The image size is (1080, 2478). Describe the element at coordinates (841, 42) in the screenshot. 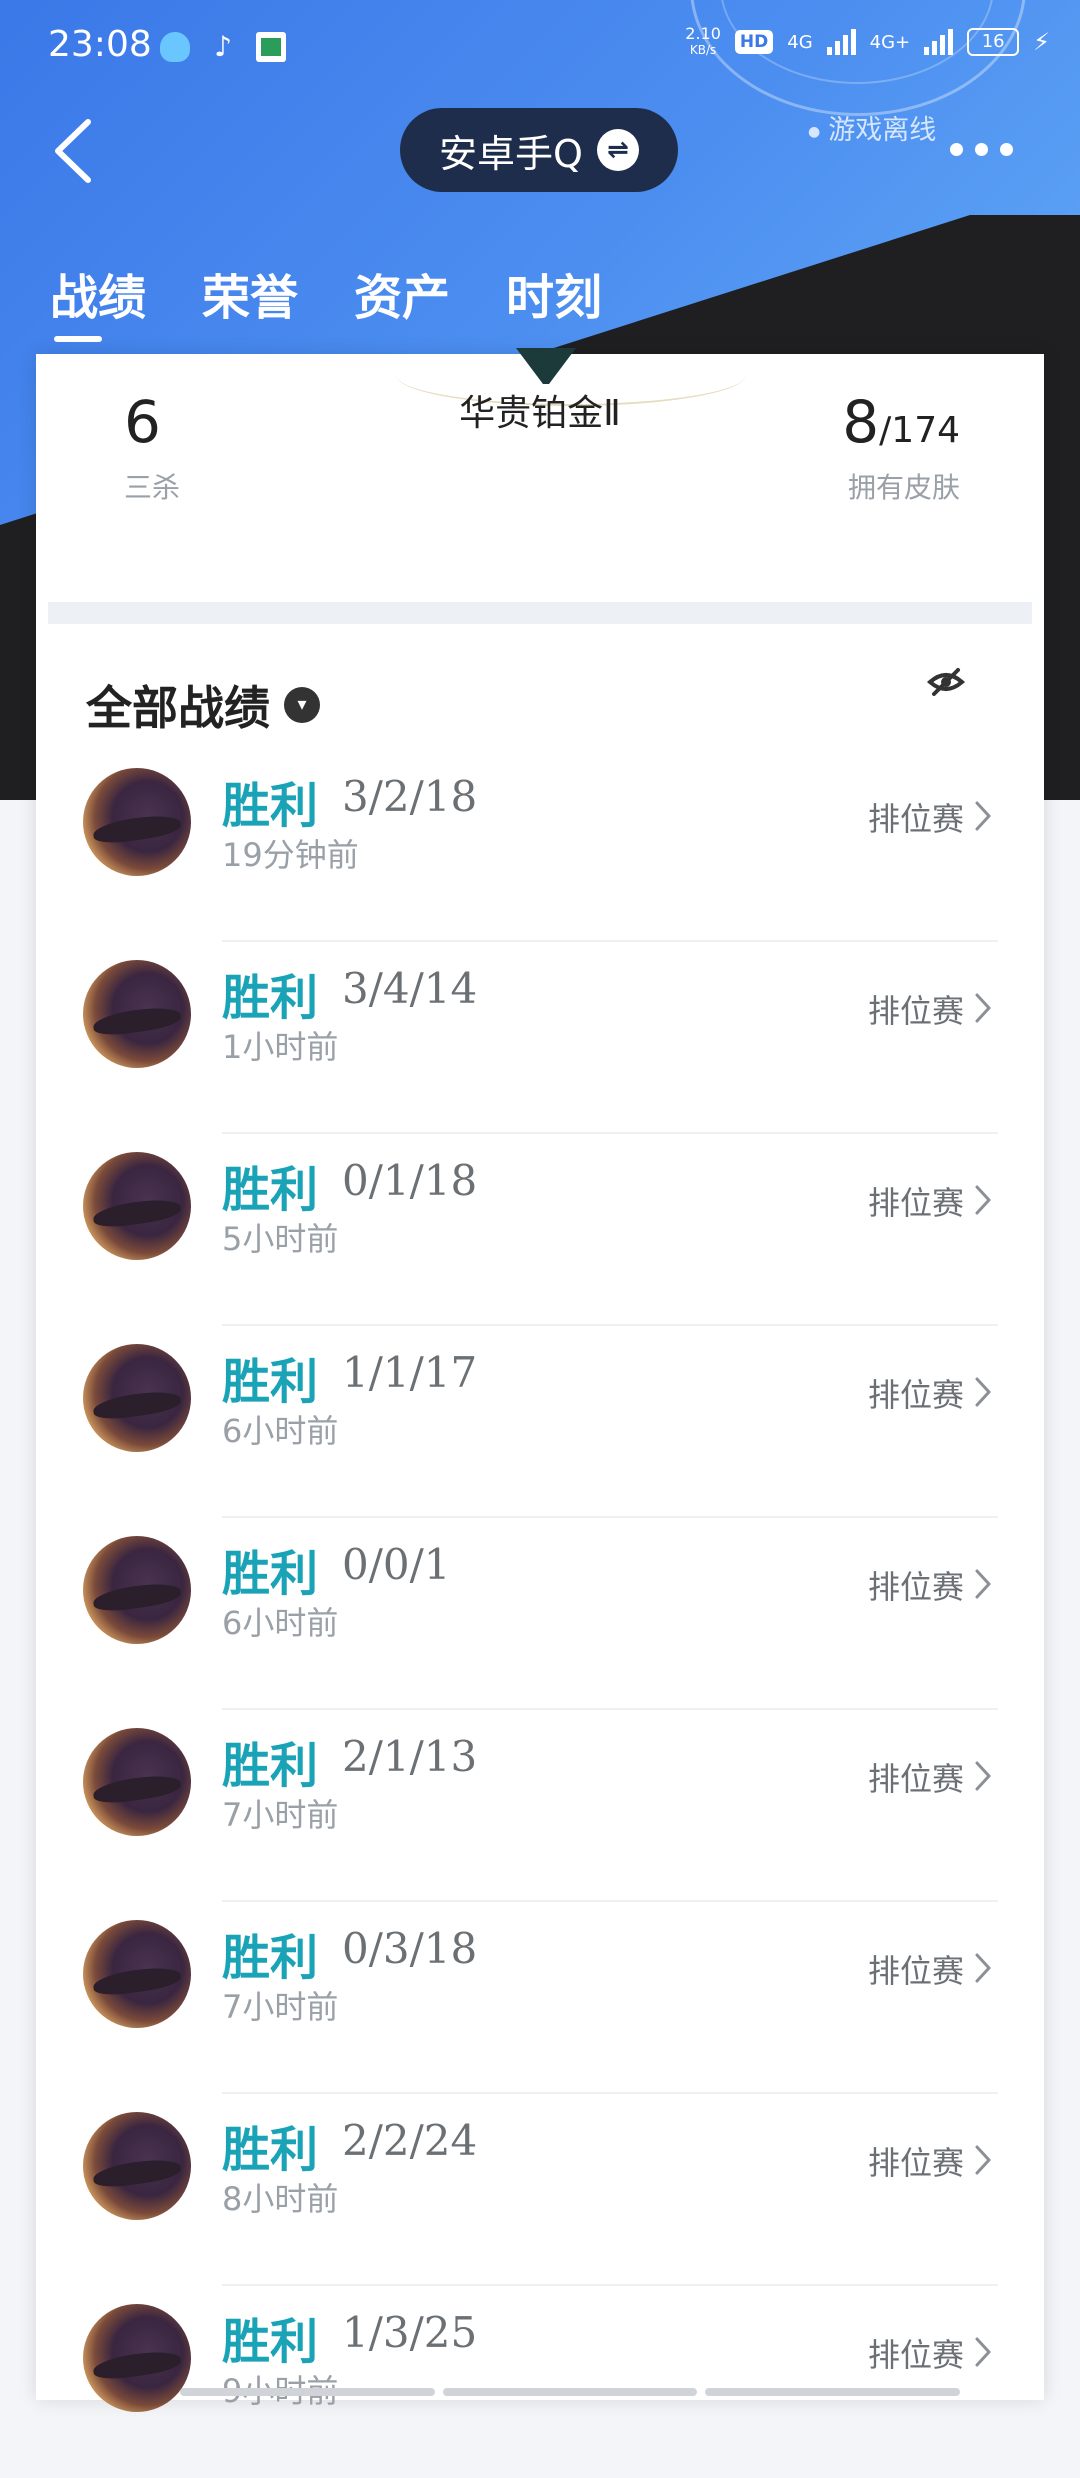

I see `signal-icon` at that location.